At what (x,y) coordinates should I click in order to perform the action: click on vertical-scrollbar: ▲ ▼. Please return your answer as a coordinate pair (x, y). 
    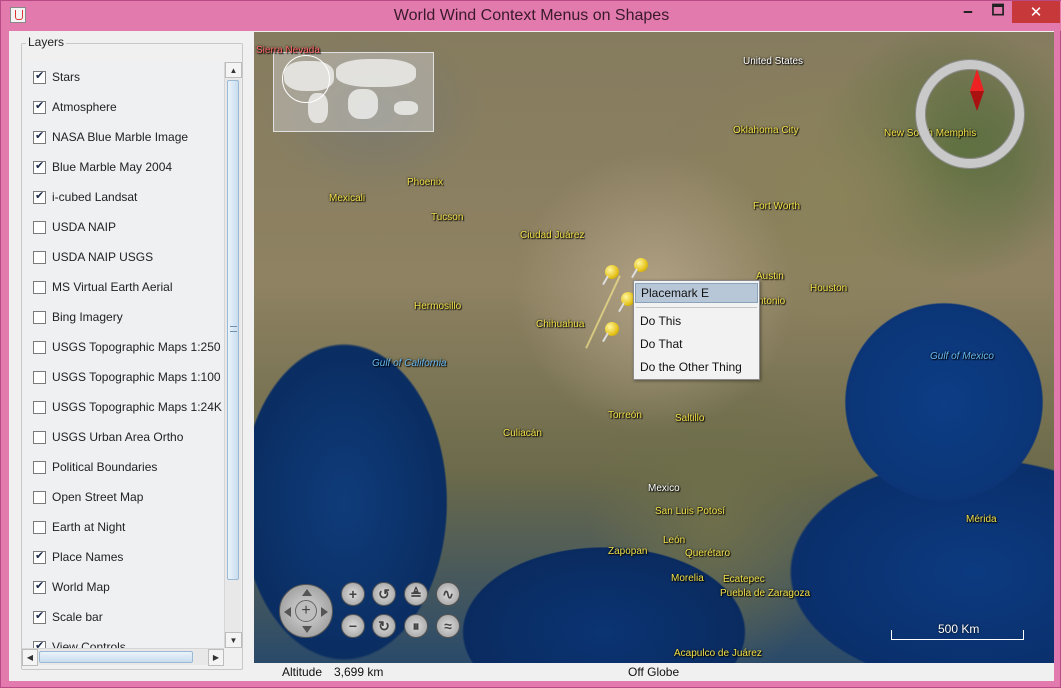
    Looking at the image, I should click on (233, 355).